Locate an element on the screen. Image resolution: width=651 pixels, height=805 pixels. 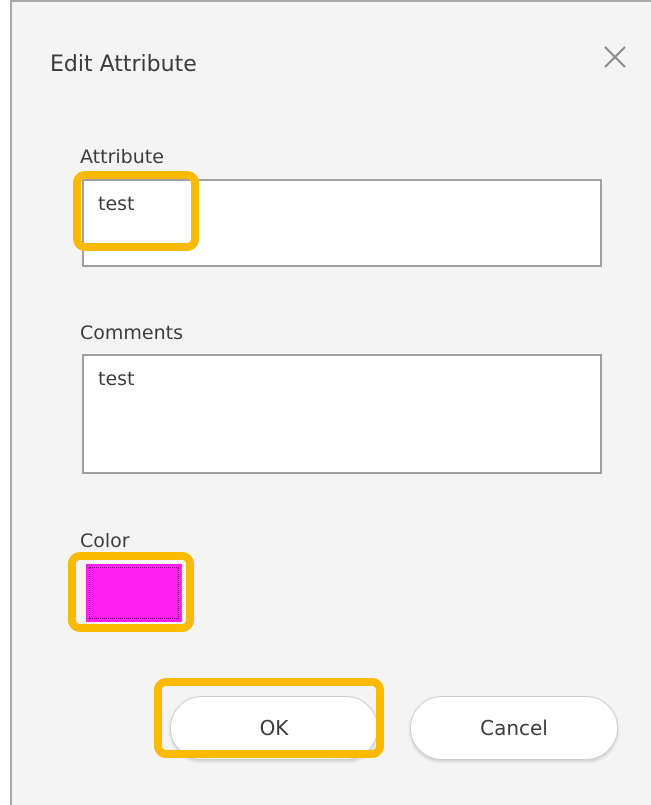
ok-button: OK is located at coordinates (274, 728).